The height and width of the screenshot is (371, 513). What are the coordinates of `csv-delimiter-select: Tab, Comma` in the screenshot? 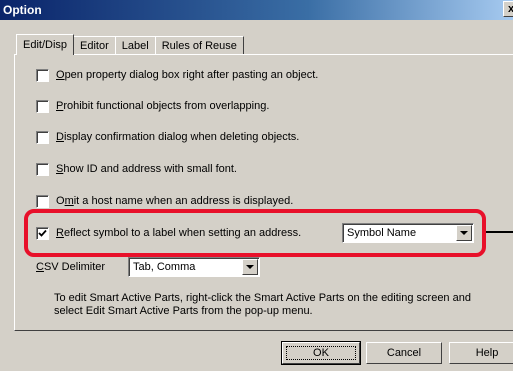 It's located at (194, 267).